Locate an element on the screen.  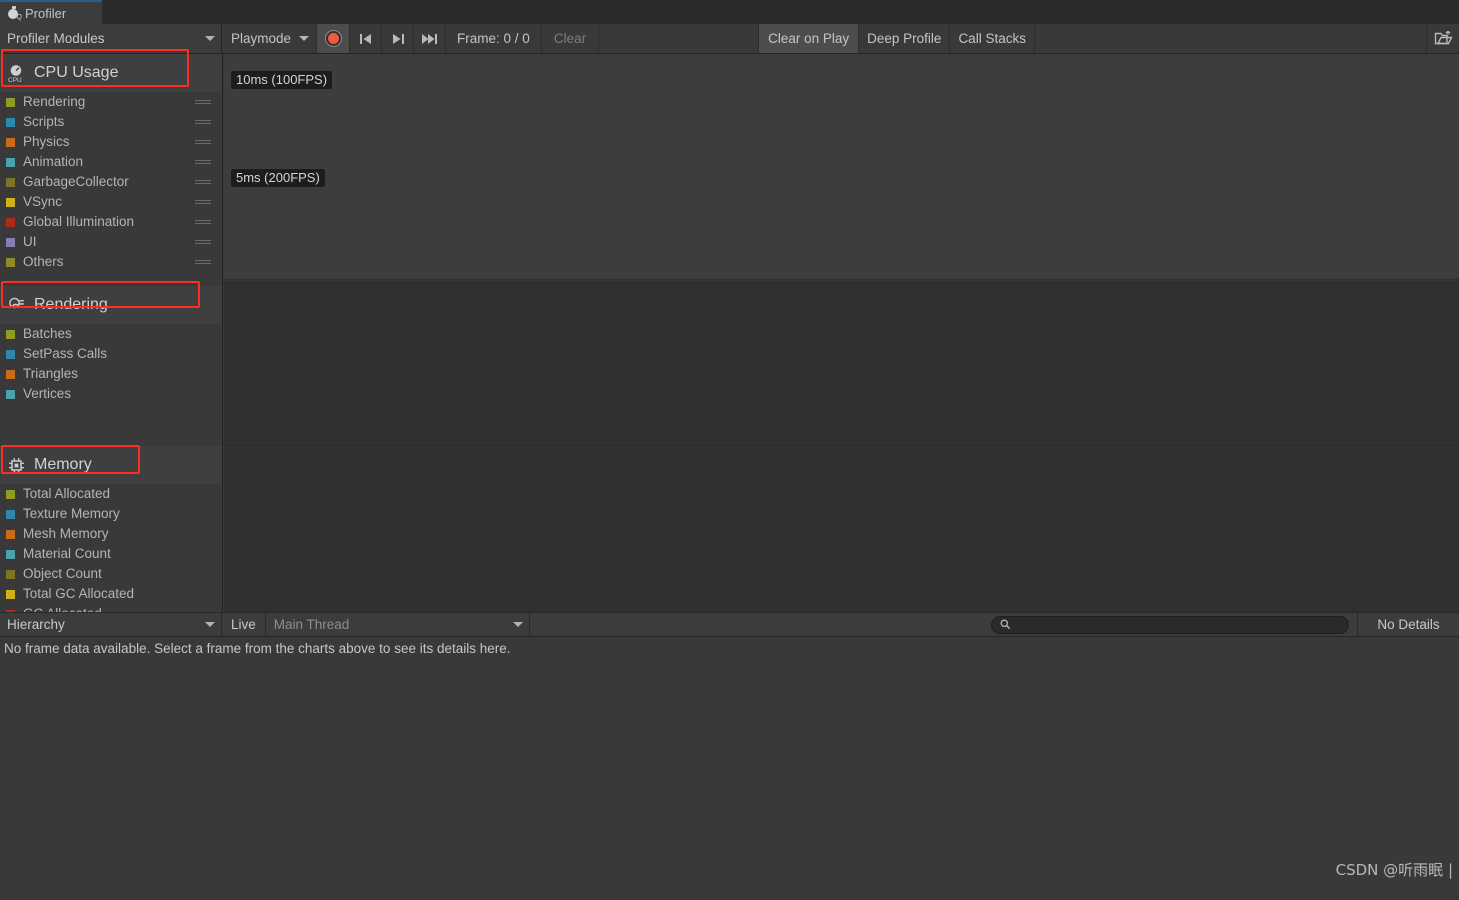
previous-frame-button is located at coordinates (366, 38).